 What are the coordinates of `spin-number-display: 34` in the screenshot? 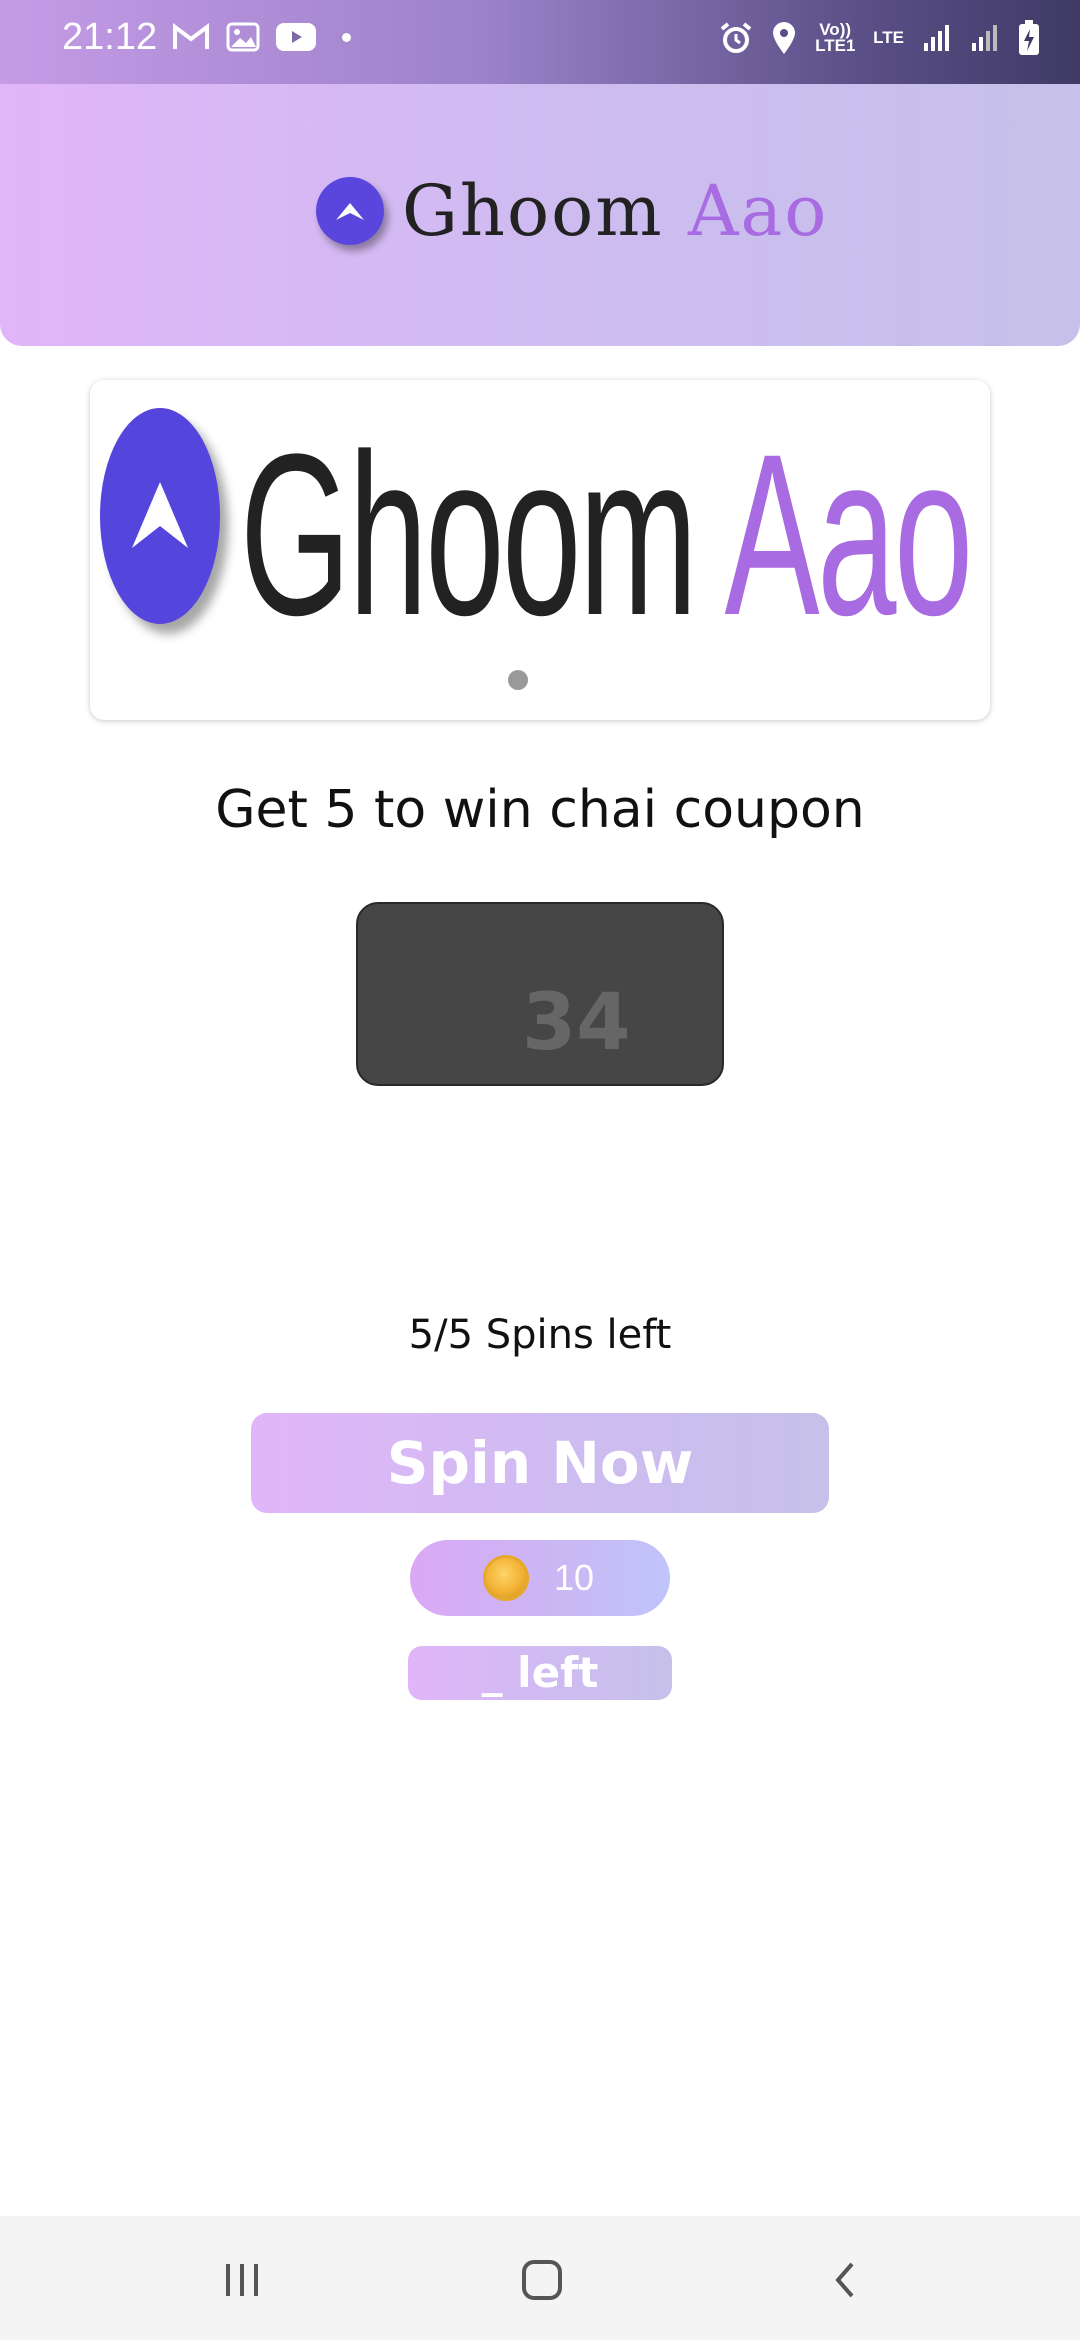 It's located at (540, 994).